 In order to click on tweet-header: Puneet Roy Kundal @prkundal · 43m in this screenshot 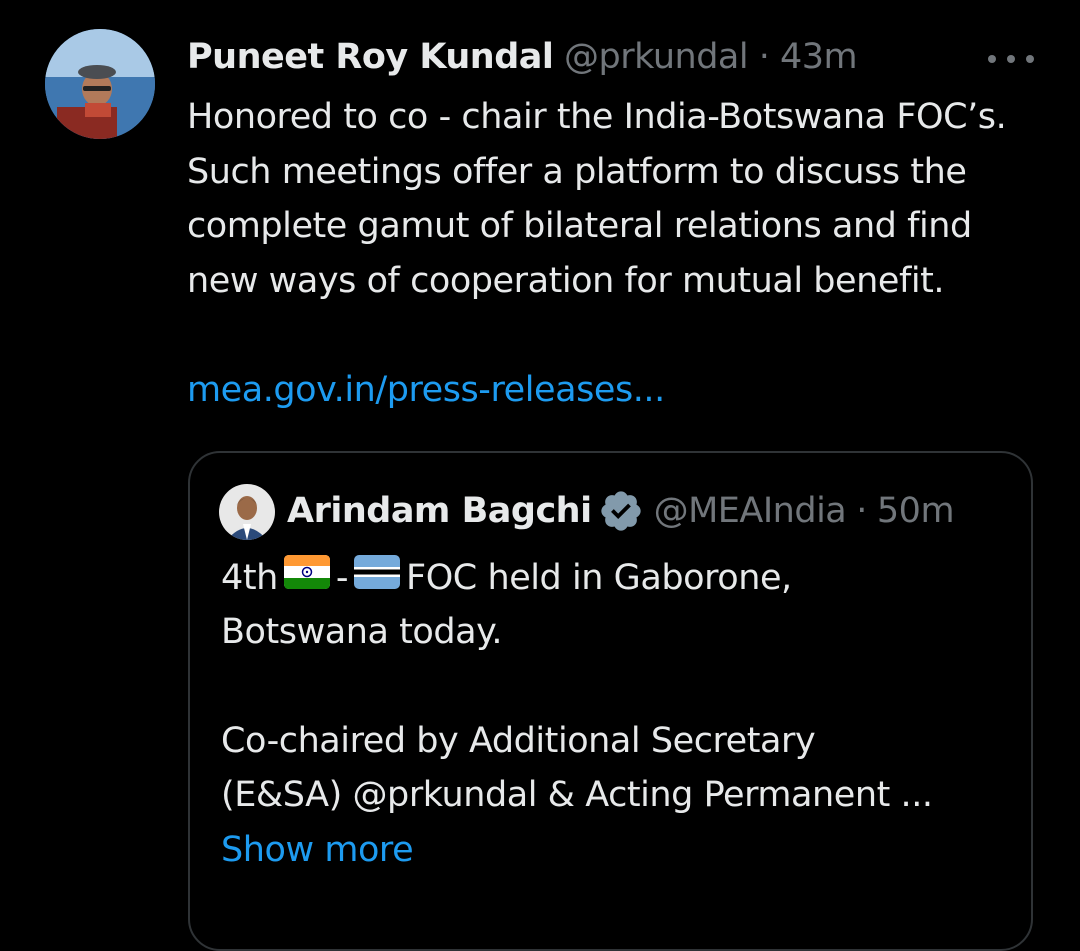, I will do `click(522, 57)`.